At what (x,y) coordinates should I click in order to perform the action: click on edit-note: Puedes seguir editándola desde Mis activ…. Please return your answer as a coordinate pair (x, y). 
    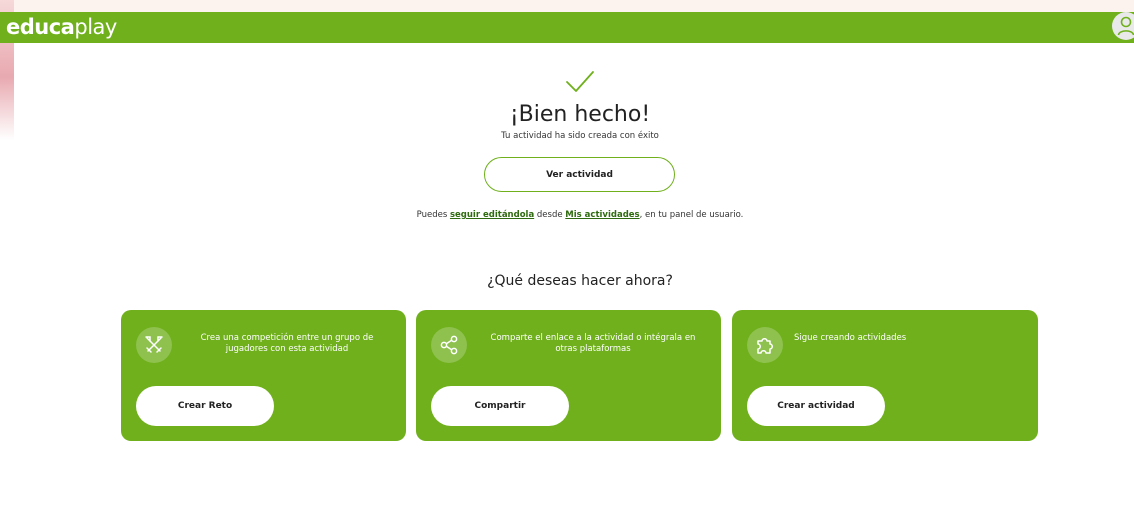
    Looking at the image, I should click on (580, 215).